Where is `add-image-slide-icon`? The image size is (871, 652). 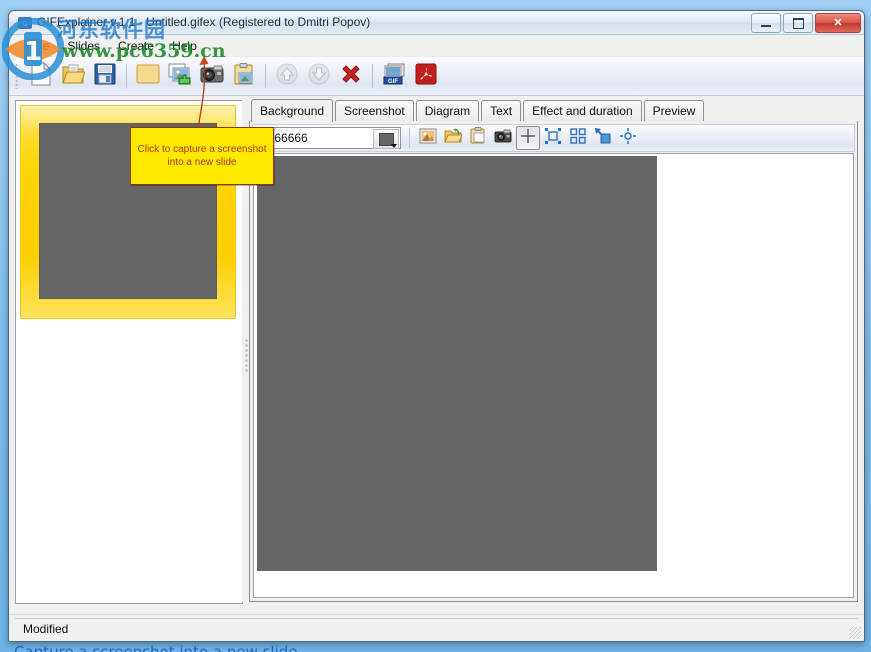 add-image-slide-icon is located at coordinates (180, 76).